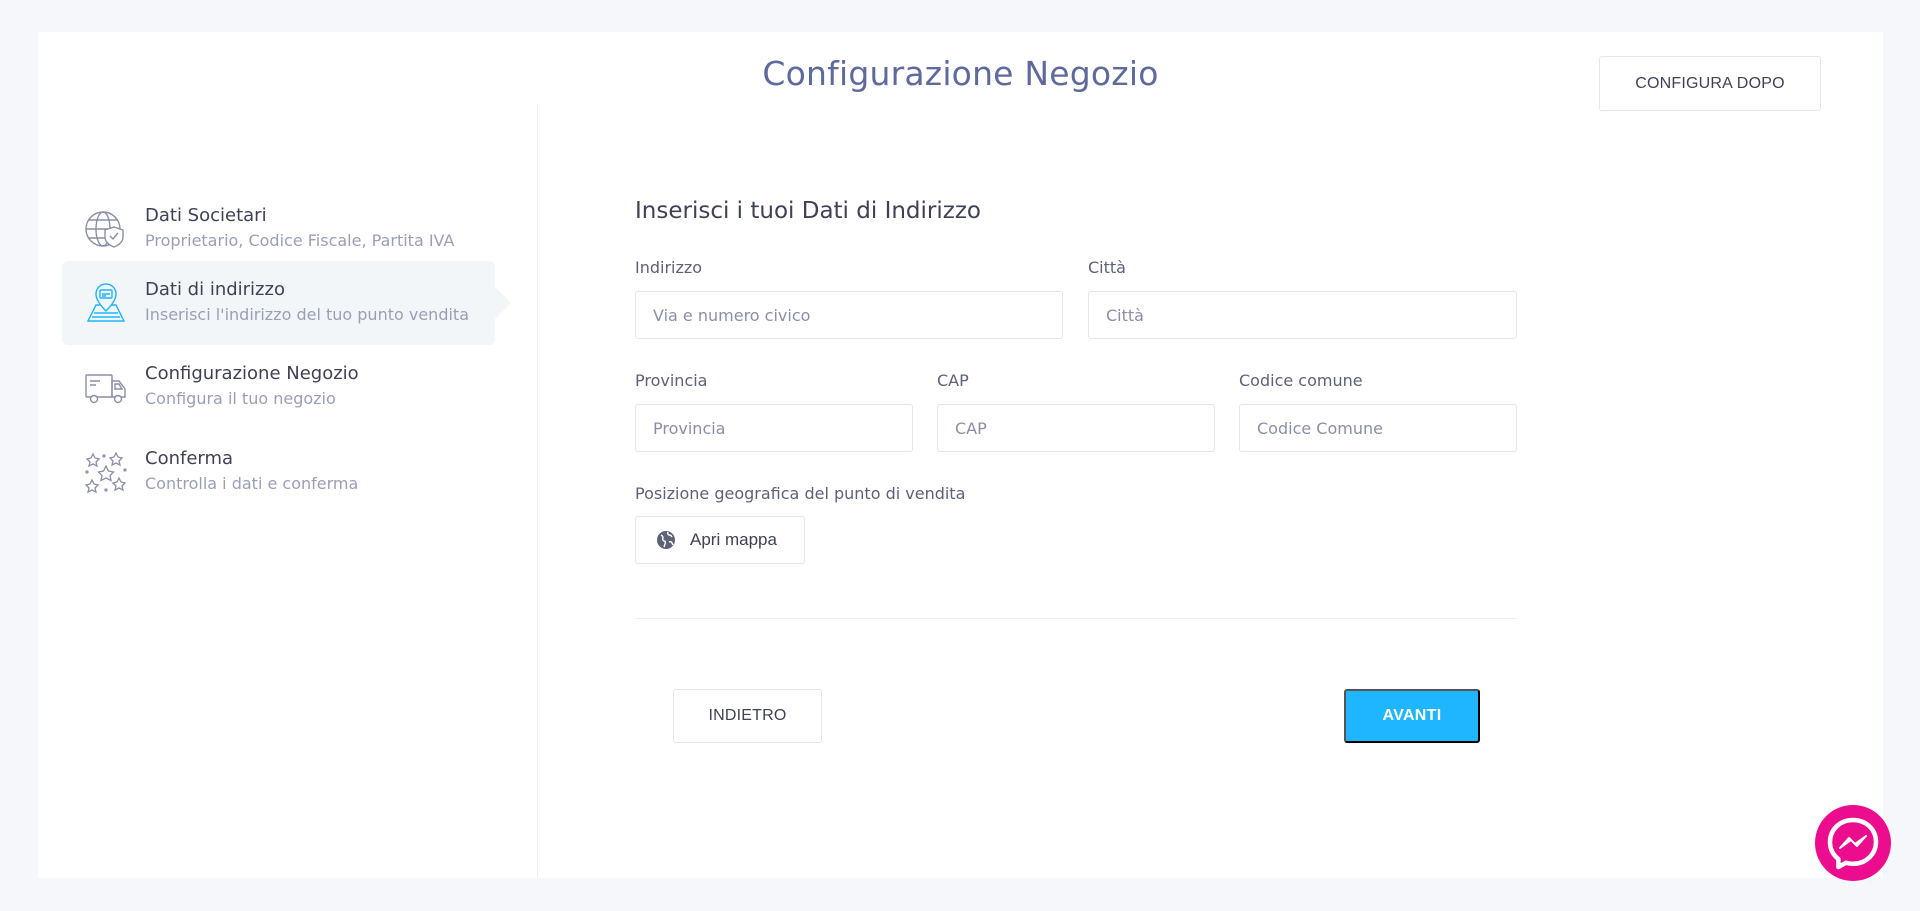  I want to click on address-label: Indirizzo, so click(669, 267).